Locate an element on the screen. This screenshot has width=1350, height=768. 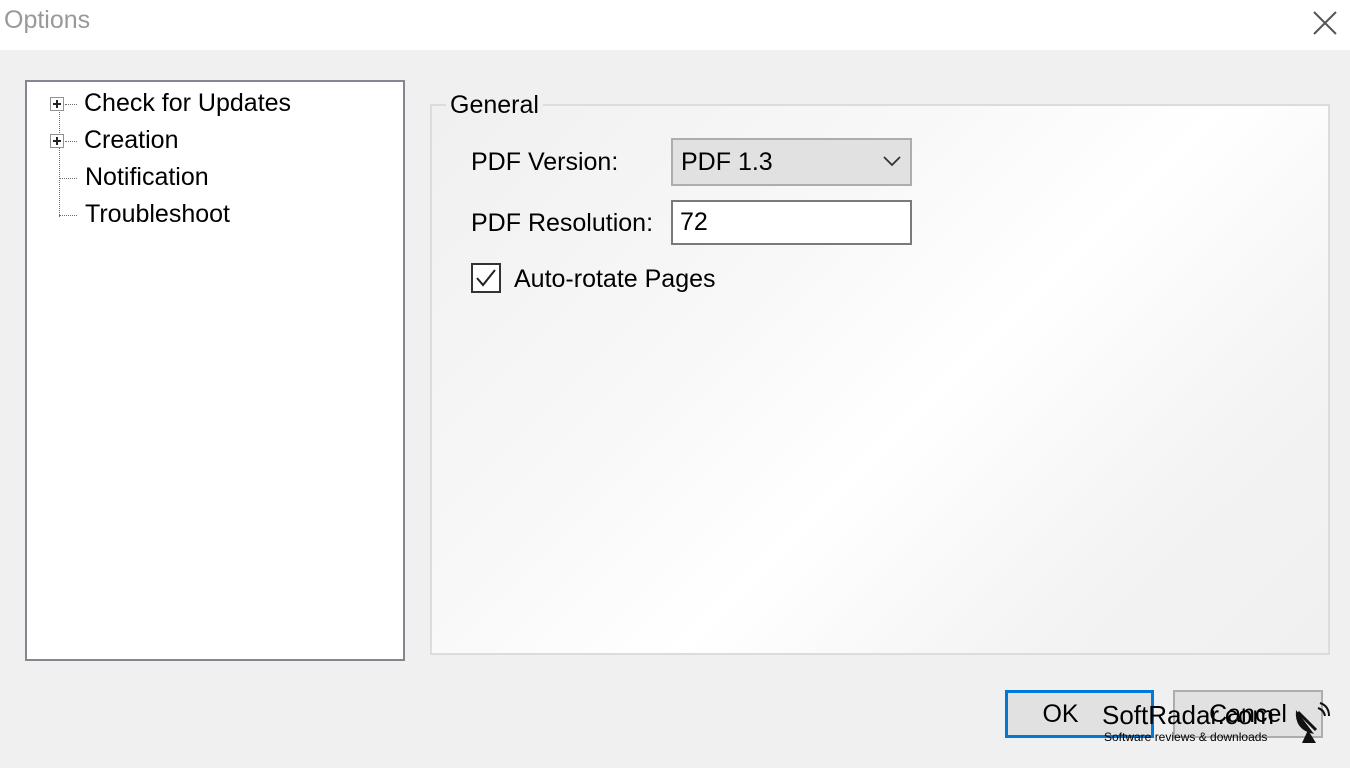
close-button is located at coordinates (1325, 23).